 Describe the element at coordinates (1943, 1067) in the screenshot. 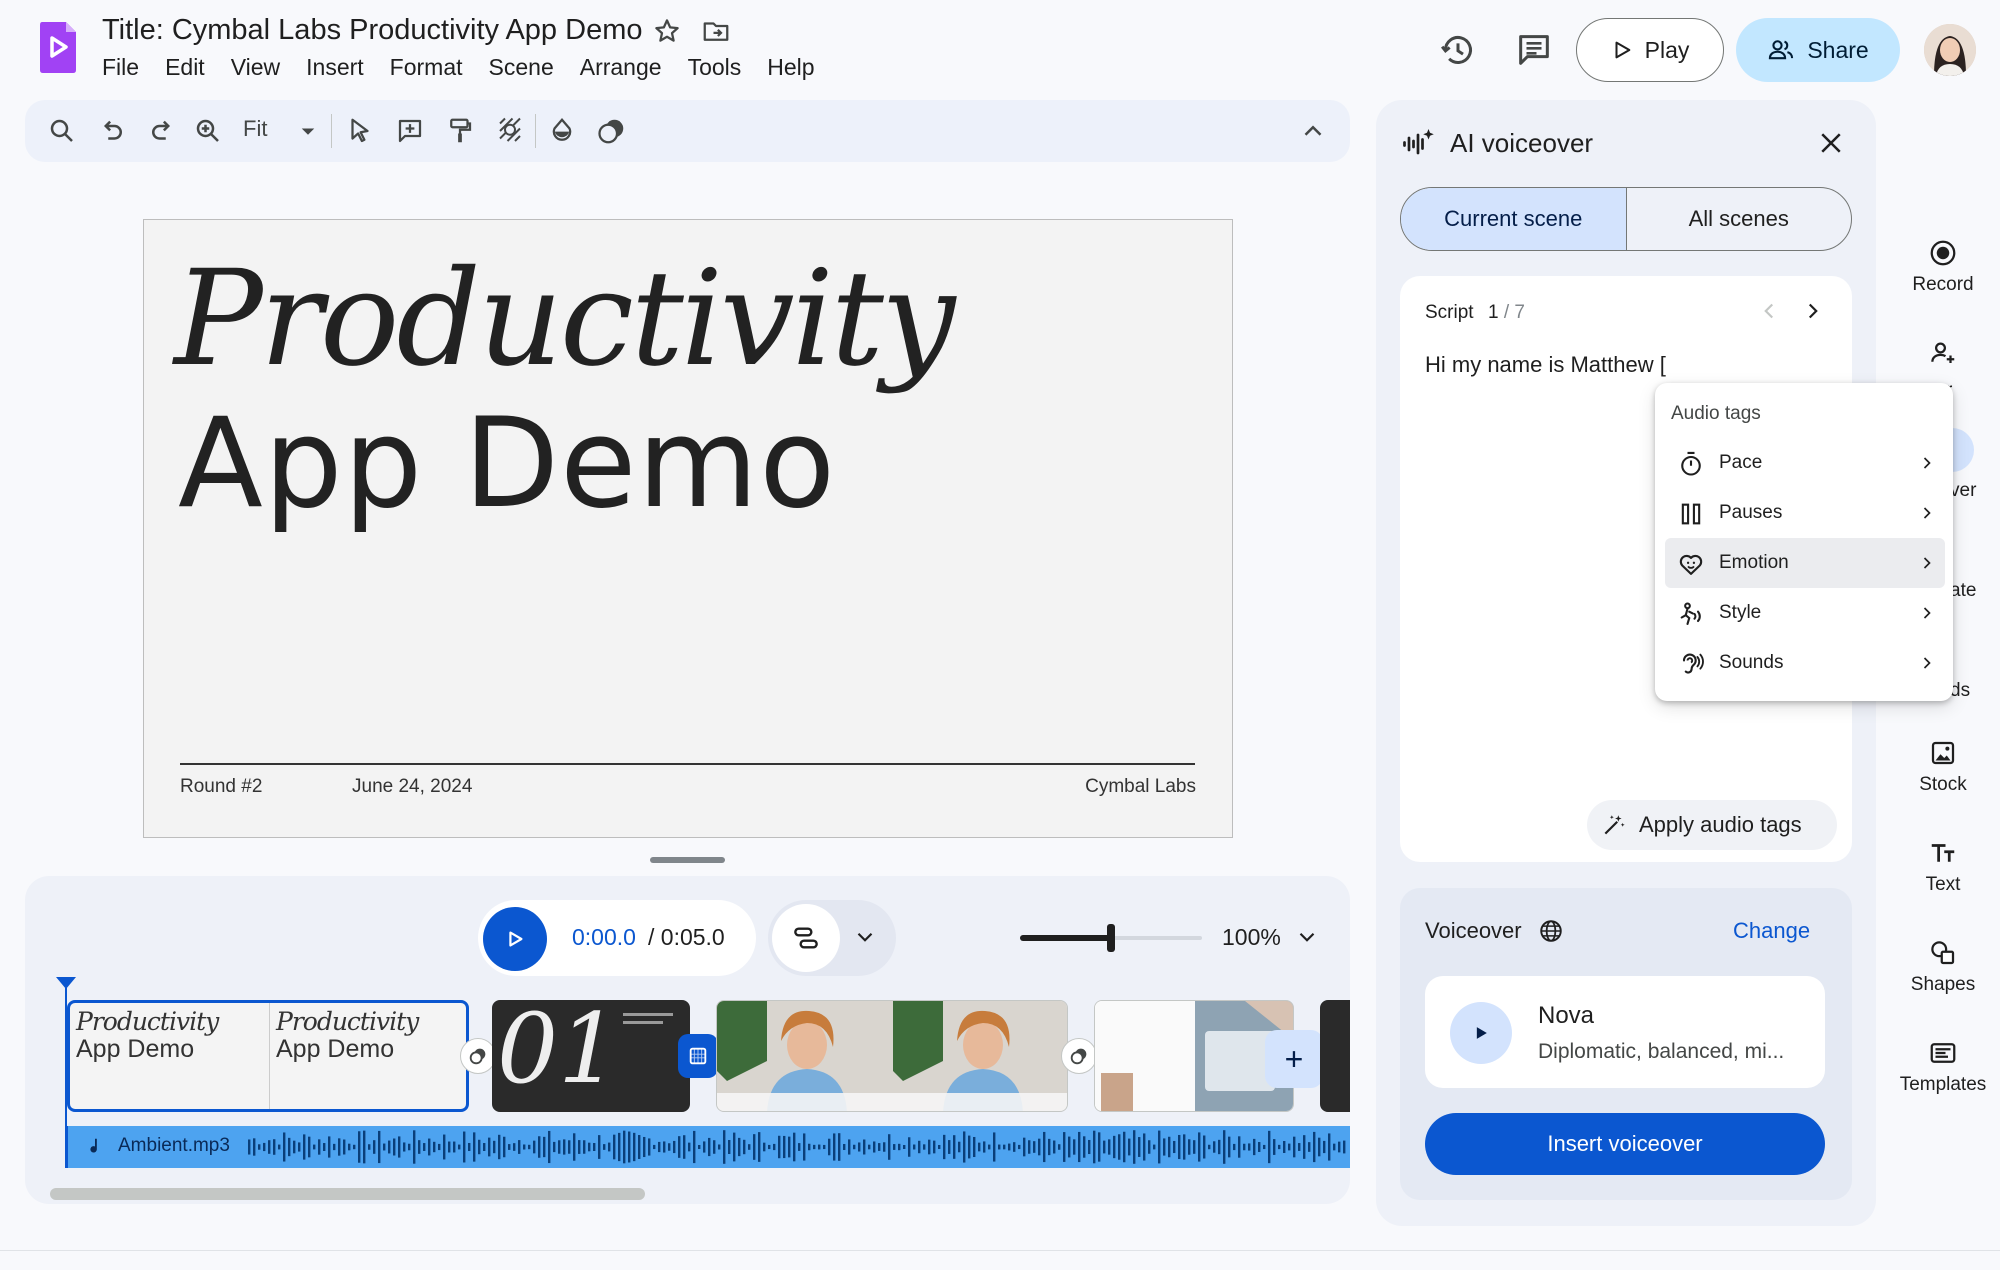

I see `rail-templates: Templates` at that location.